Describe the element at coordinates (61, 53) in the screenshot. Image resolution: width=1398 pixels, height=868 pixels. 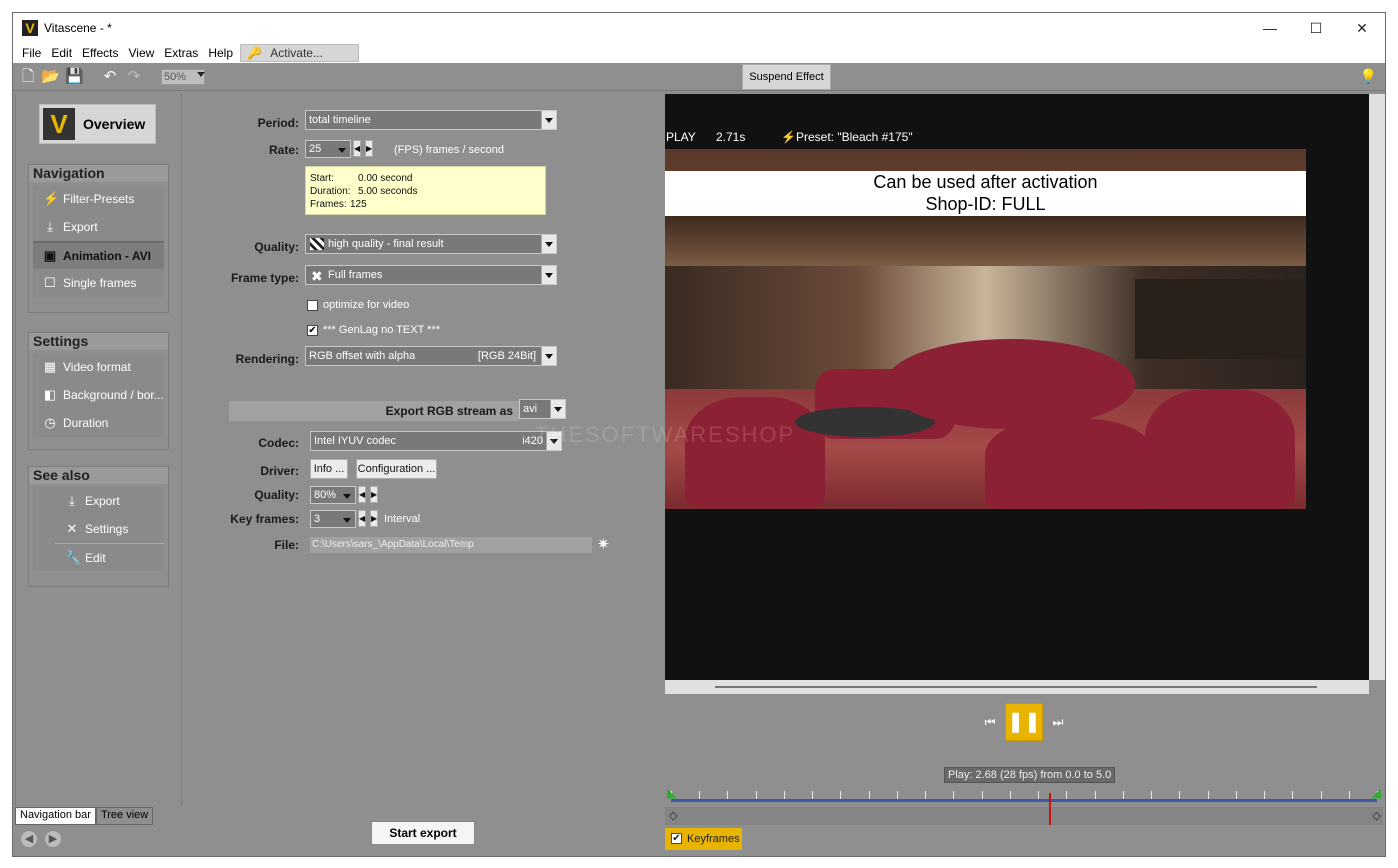
I see `menu-edit: Edit` at that location.